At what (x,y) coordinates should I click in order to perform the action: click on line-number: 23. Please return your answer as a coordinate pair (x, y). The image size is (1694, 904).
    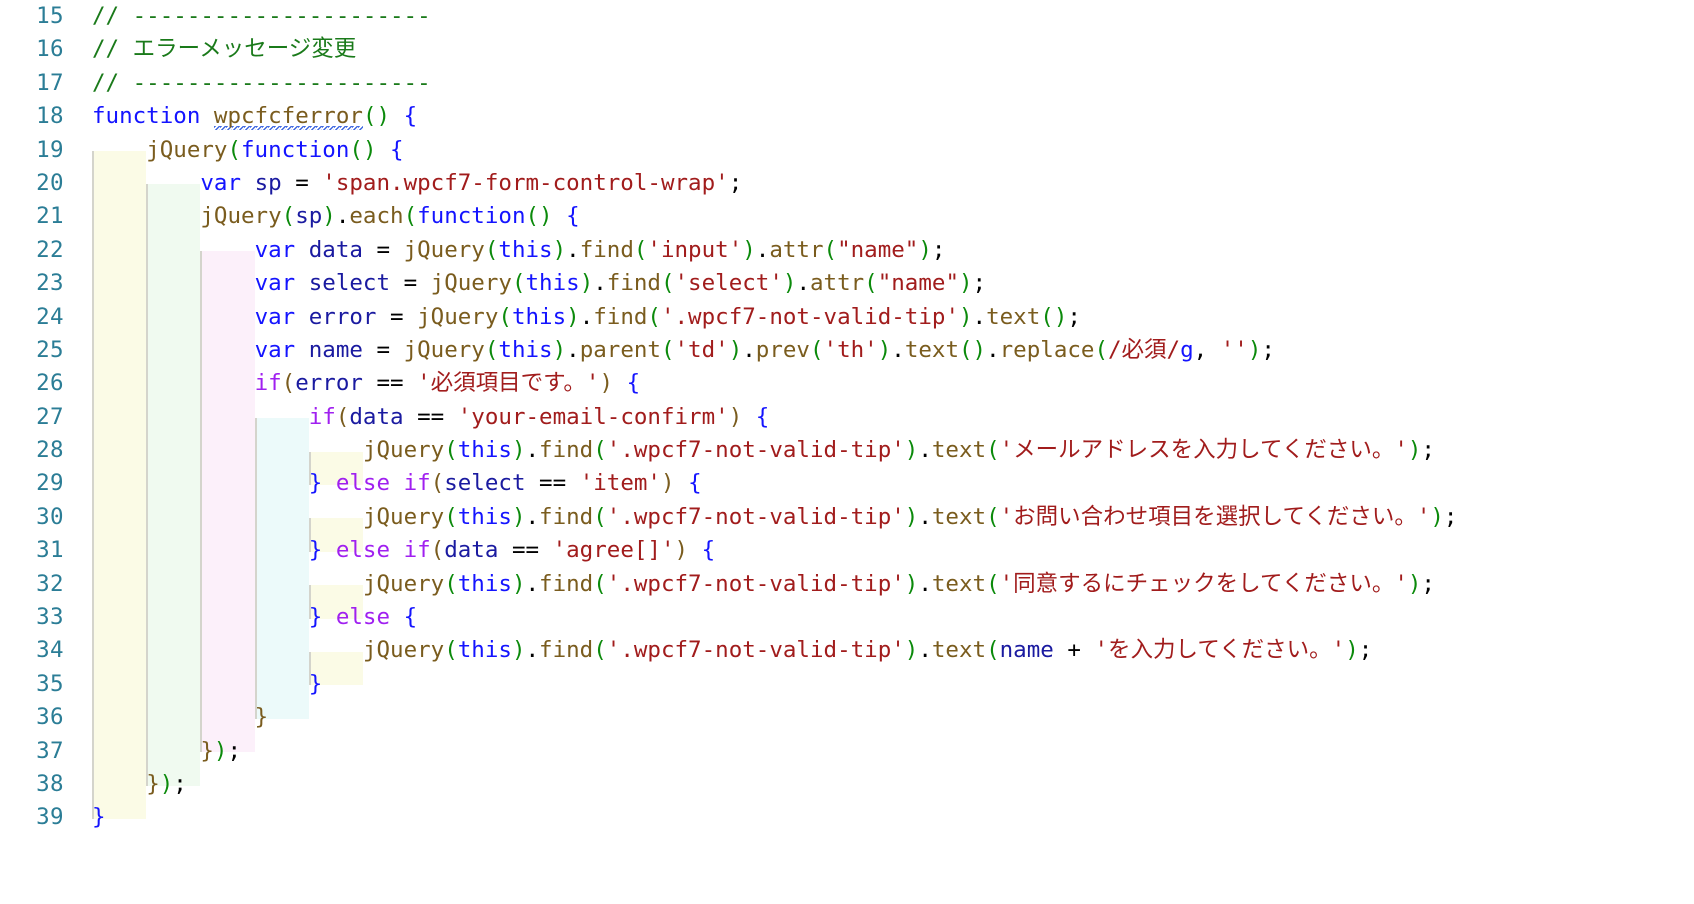
    Looking at the image, I should click on (50, 283).